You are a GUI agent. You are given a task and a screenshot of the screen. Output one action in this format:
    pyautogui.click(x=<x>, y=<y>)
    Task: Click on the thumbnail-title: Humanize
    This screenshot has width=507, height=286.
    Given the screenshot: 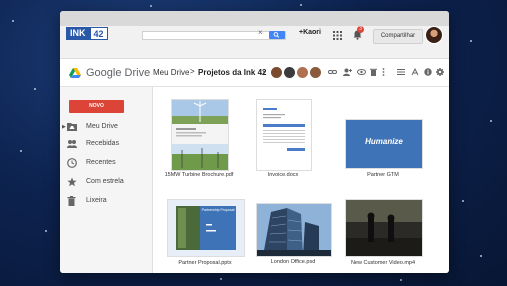 What is the action you would take?
    pyautogui.click(x=384, y=141)
    